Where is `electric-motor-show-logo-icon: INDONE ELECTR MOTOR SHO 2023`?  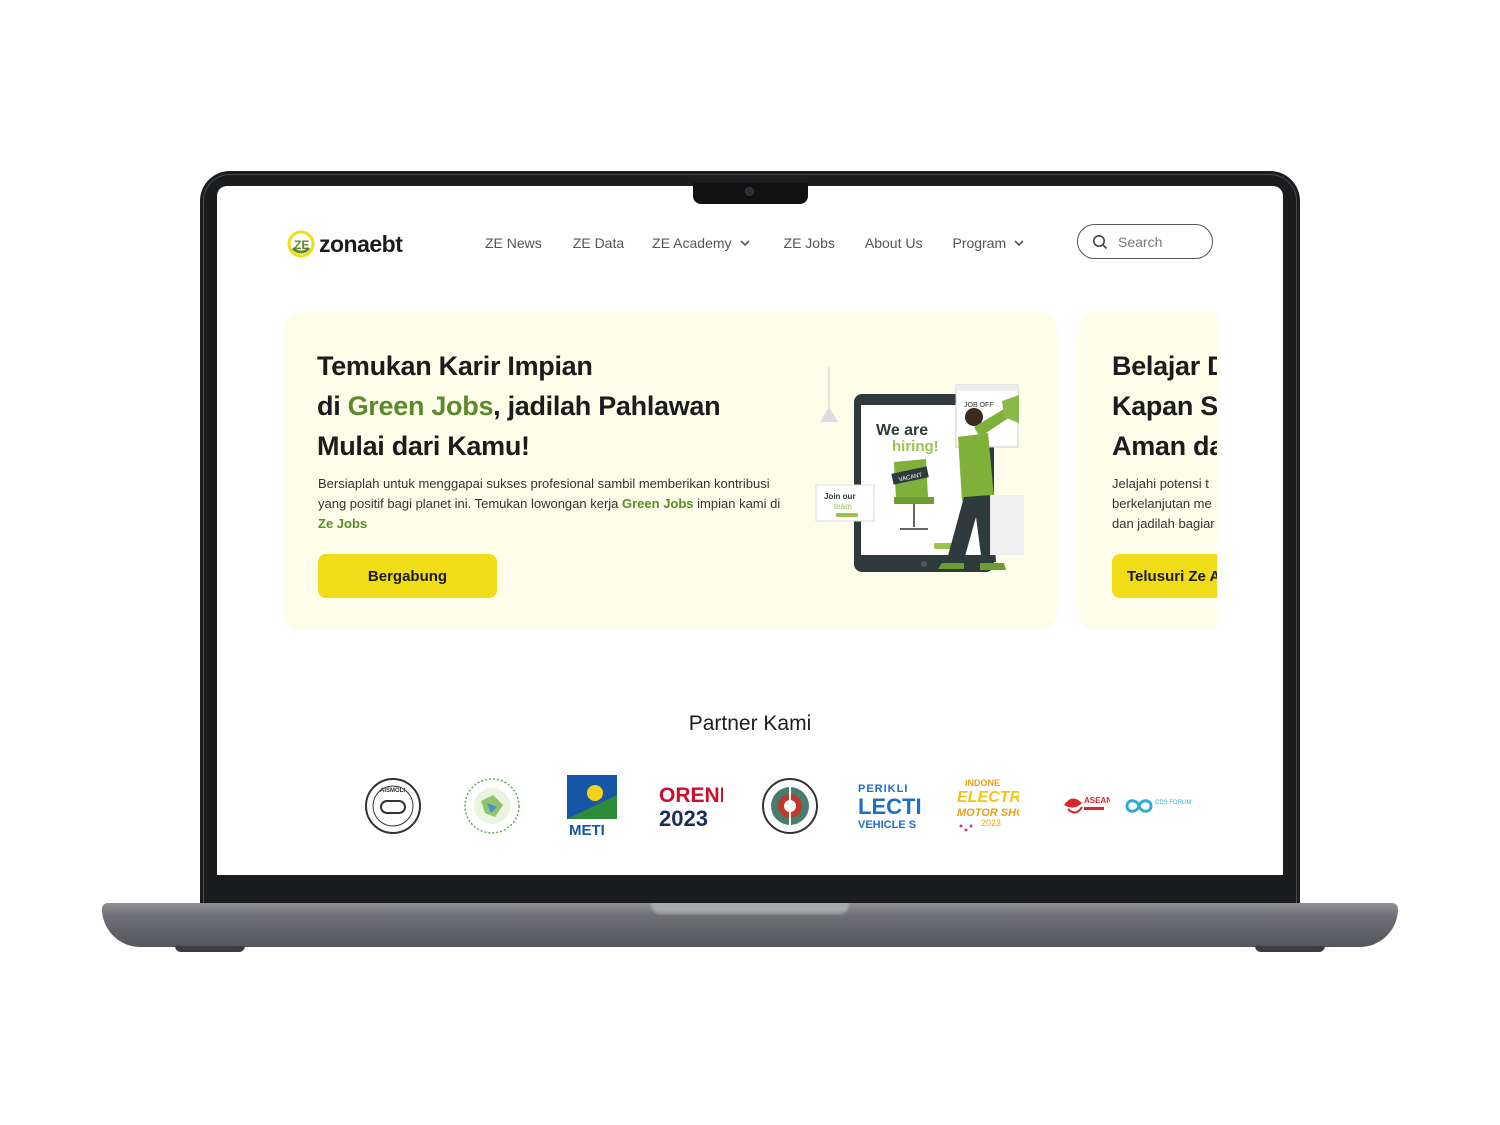 electric-motor-show-logo-icon: INDONE ELECTR MOTOR SHO 2023 is located at coordinates (988, 805).